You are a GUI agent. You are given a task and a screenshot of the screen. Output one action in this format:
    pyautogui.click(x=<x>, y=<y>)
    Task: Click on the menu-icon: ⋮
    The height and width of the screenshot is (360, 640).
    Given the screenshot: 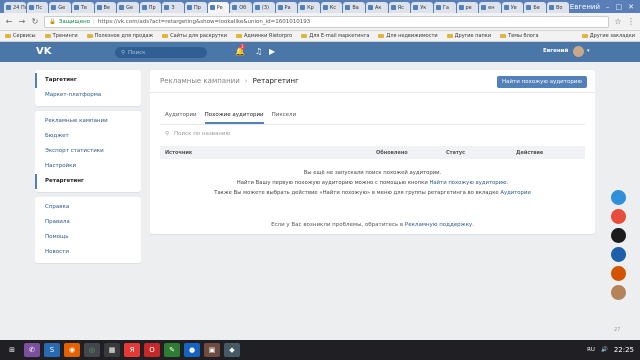 What is the action you would take?
    pyautogui.click(x=631, y=21)
    